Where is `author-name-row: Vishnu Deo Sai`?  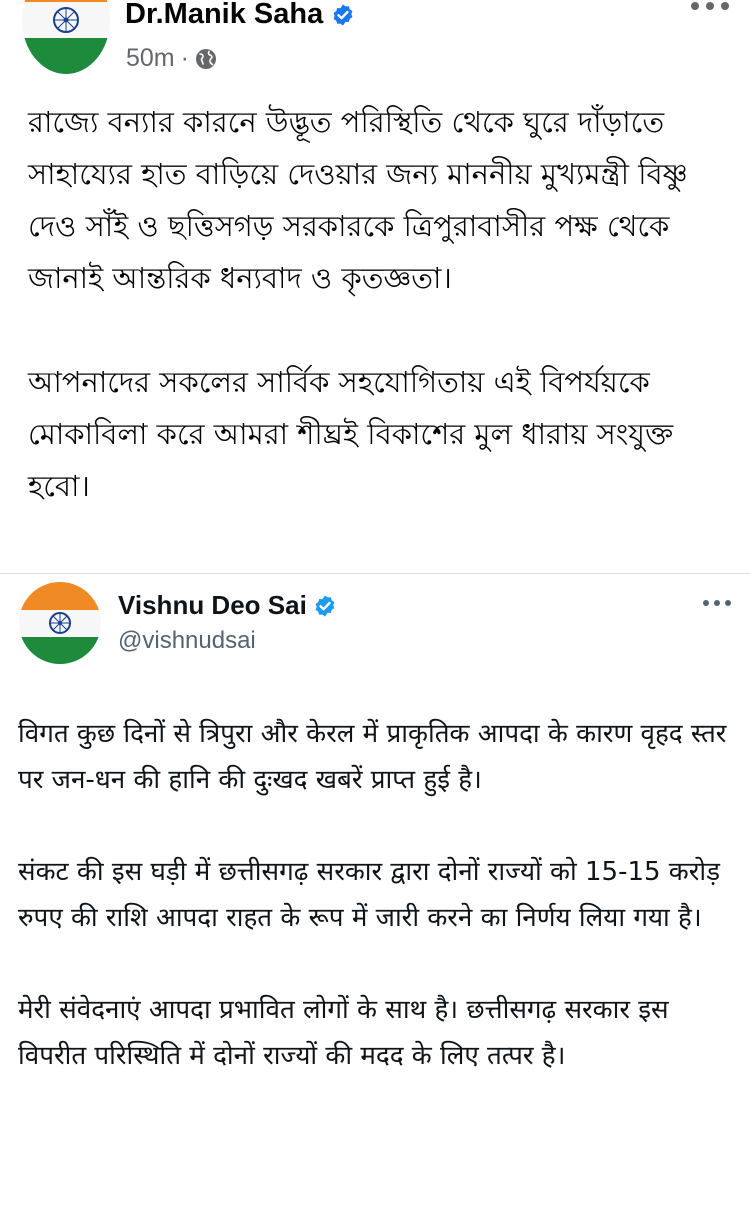 author-name-row: Vishnu Deo Sai is located at coordinates (227, 605).